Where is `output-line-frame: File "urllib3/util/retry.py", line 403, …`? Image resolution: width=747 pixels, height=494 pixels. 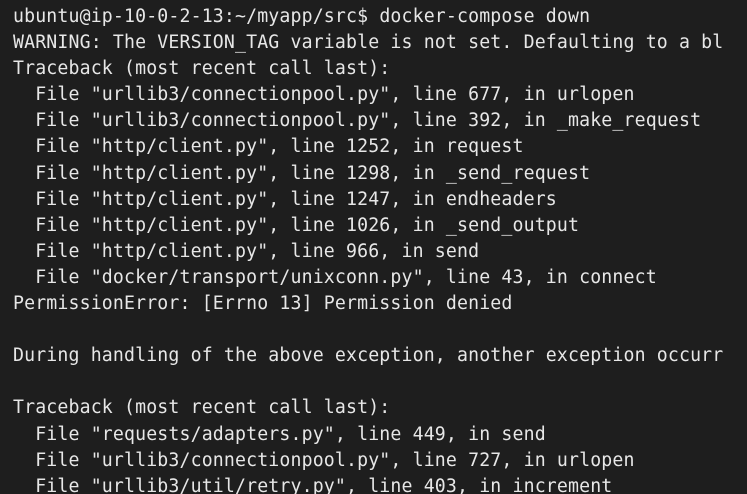
output-line-frame: File "urllib3/util/retry.py", line 403, … is located at coordinates (313, 484).